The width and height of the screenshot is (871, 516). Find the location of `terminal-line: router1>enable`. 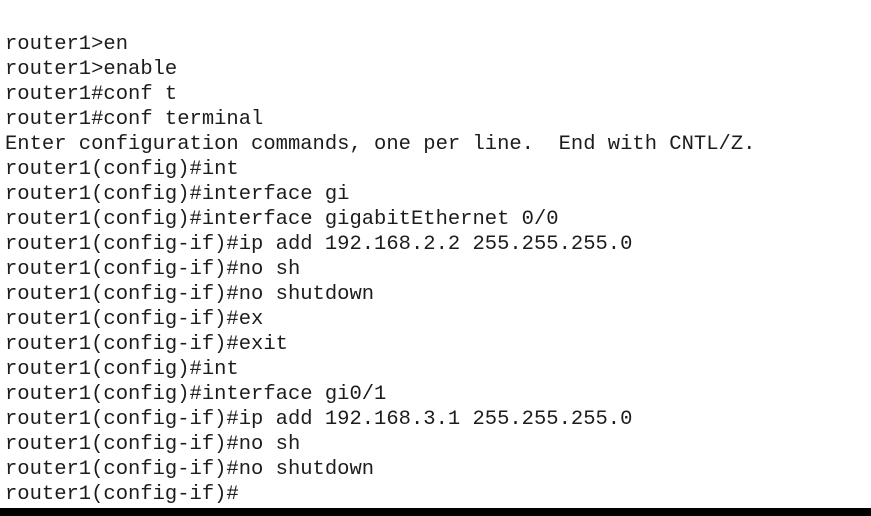

terminal-line: router1>enable is located at coordinates (91, 69).